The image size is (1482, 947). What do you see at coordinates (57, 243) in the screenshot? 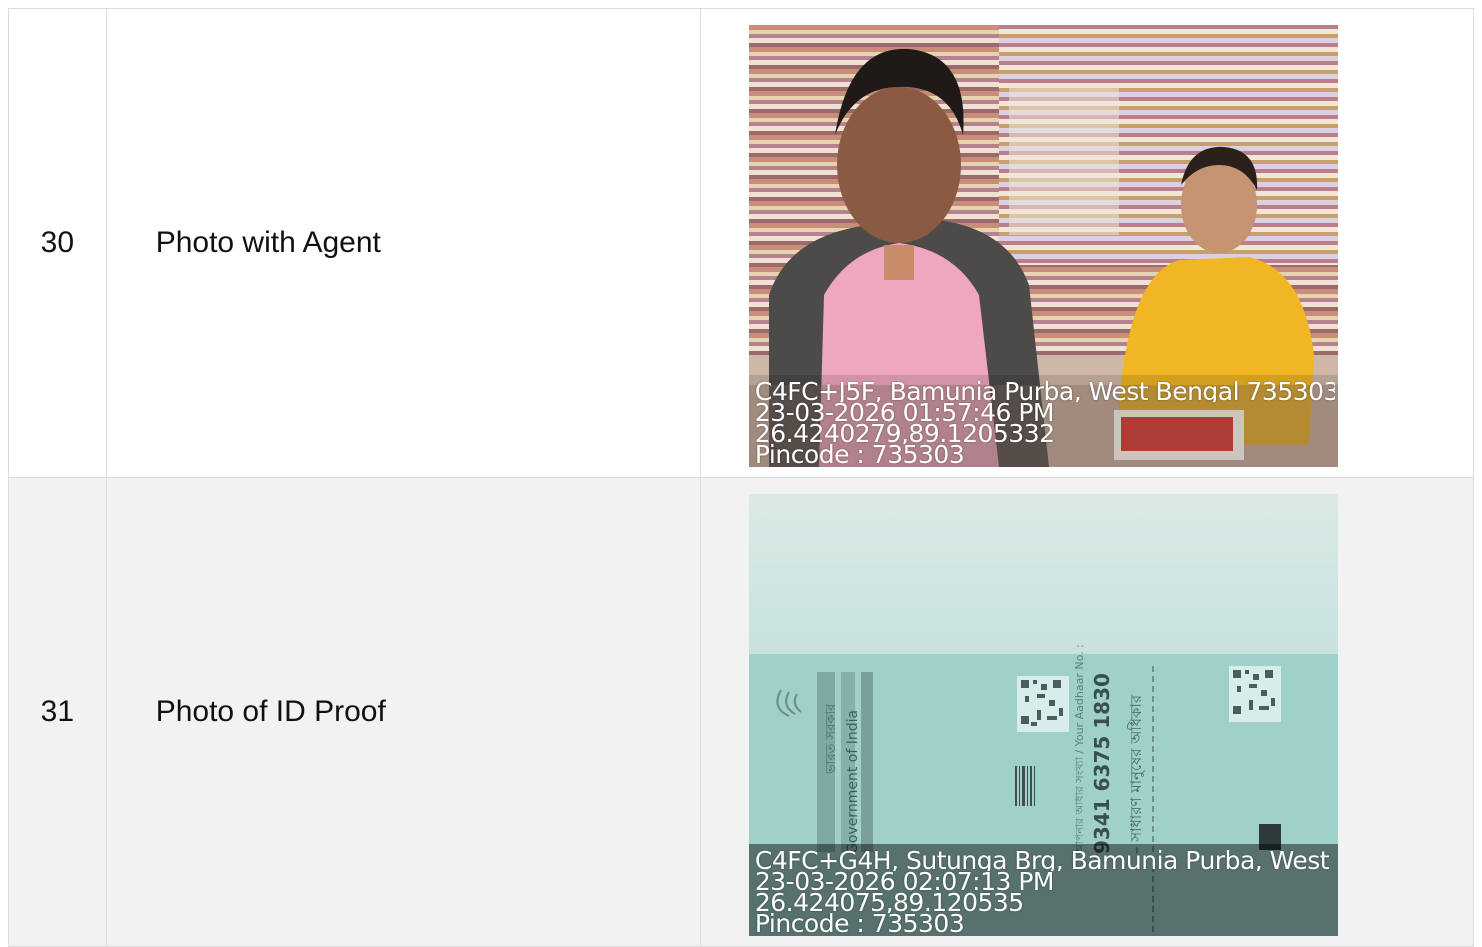
I see `row-number: 30` at bounding box center [57, 243].